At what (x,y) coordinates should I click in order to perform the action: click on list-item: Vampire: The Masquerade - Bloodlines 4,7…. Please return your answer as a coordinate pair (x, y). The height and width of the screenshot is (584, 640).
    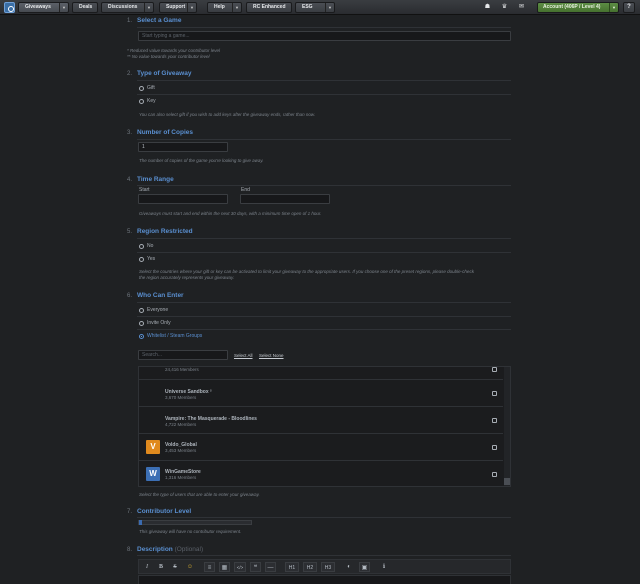
    Looking at the image, I should click on (321, 420).